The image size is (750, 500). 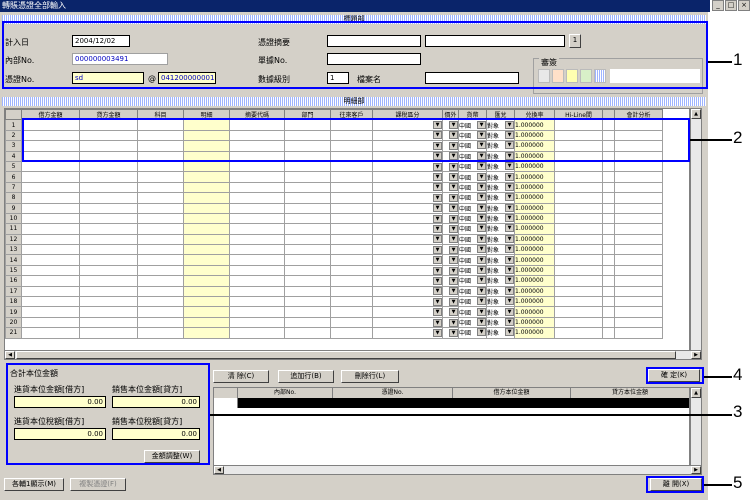 What do you see at coordinates (696, 393) in the screenshot?
I see `summary-scroll-up-icon: ▲` at bounding box center [696, 393].